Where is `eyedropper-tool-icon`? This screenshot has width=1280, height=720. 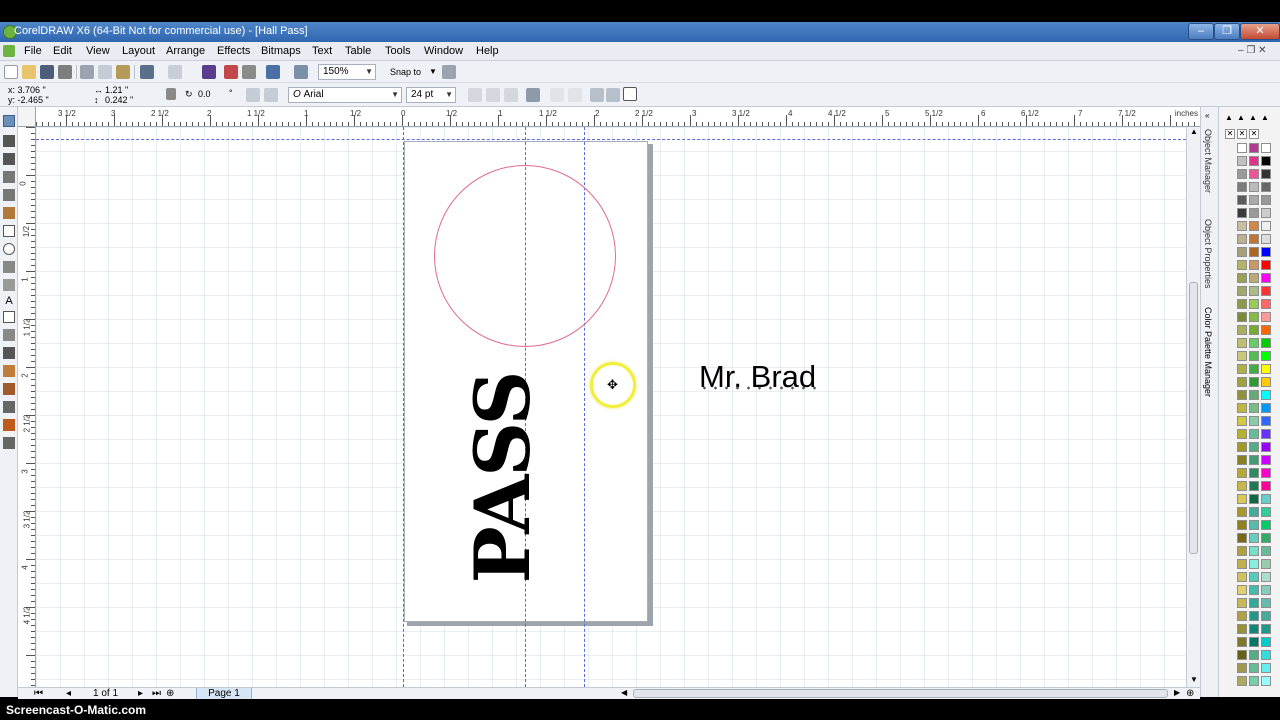 eyedropper-tool-icon is located at coordinates (9, 407).